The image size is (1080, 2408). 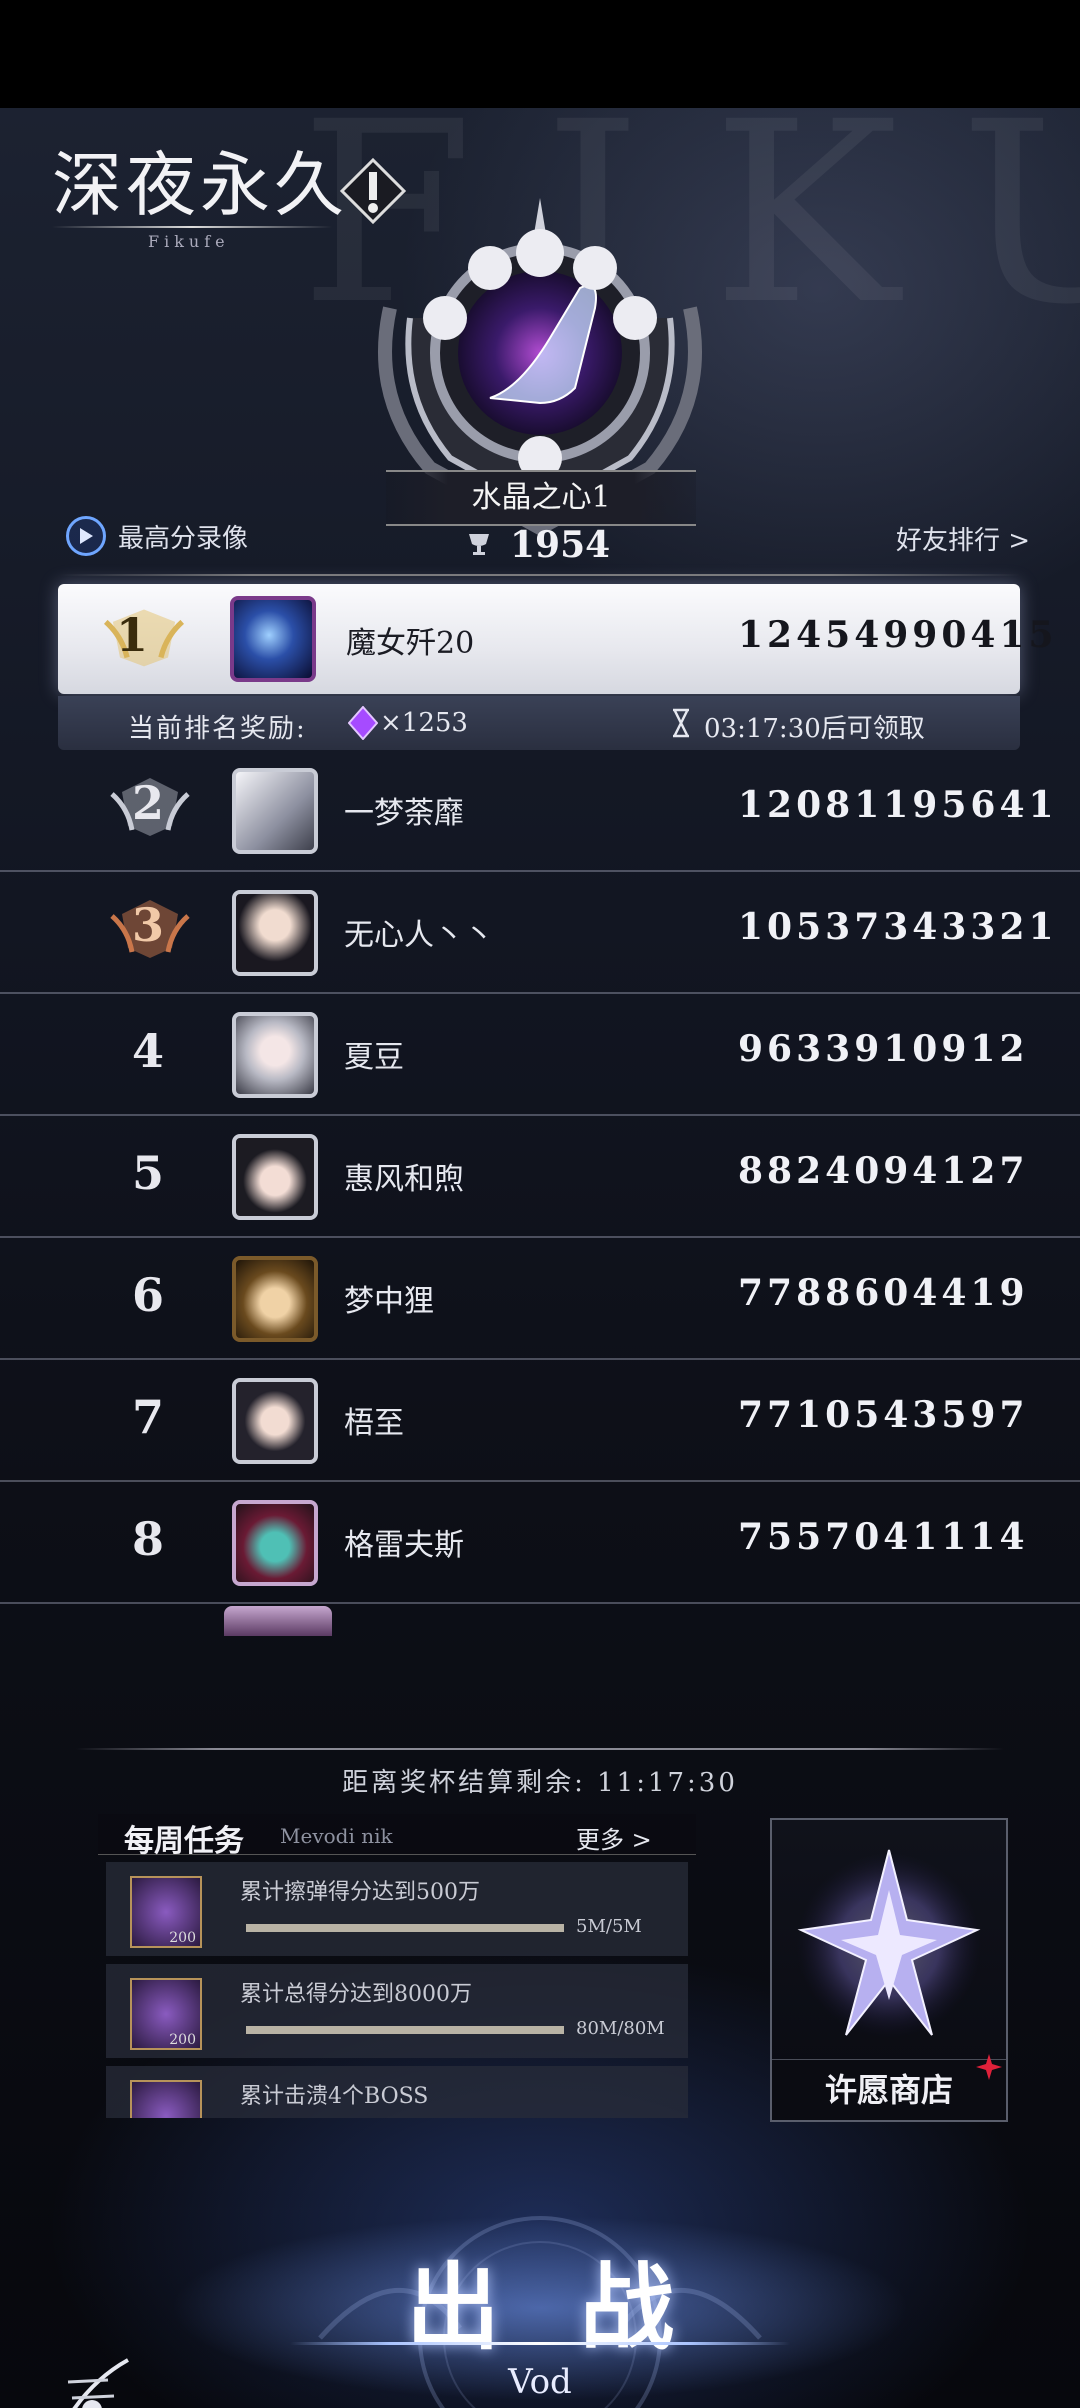 I want to click on ranking-row-5: 5 惠风和煦 8824094127, so click(x=540, y=1177).